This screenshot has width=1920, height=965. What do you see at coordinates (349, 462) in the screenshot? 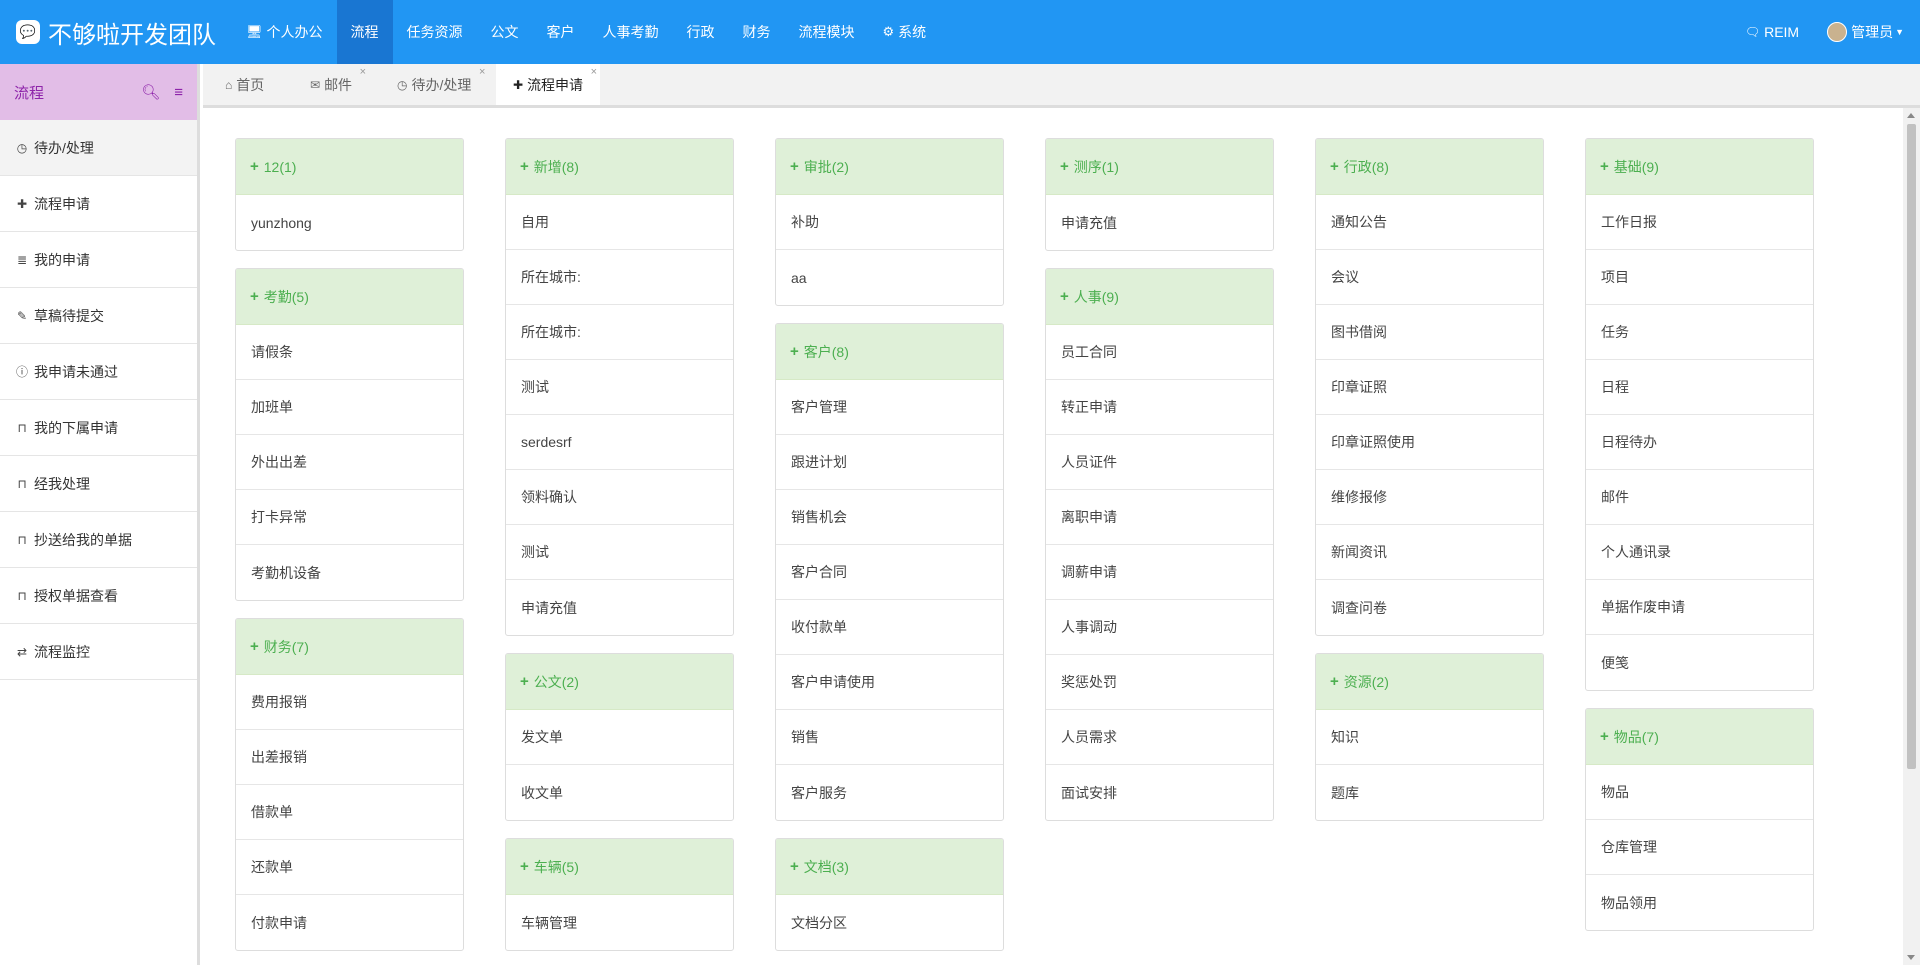
I see `workflow-item: 外出出差` at bounding box center [349, 462].